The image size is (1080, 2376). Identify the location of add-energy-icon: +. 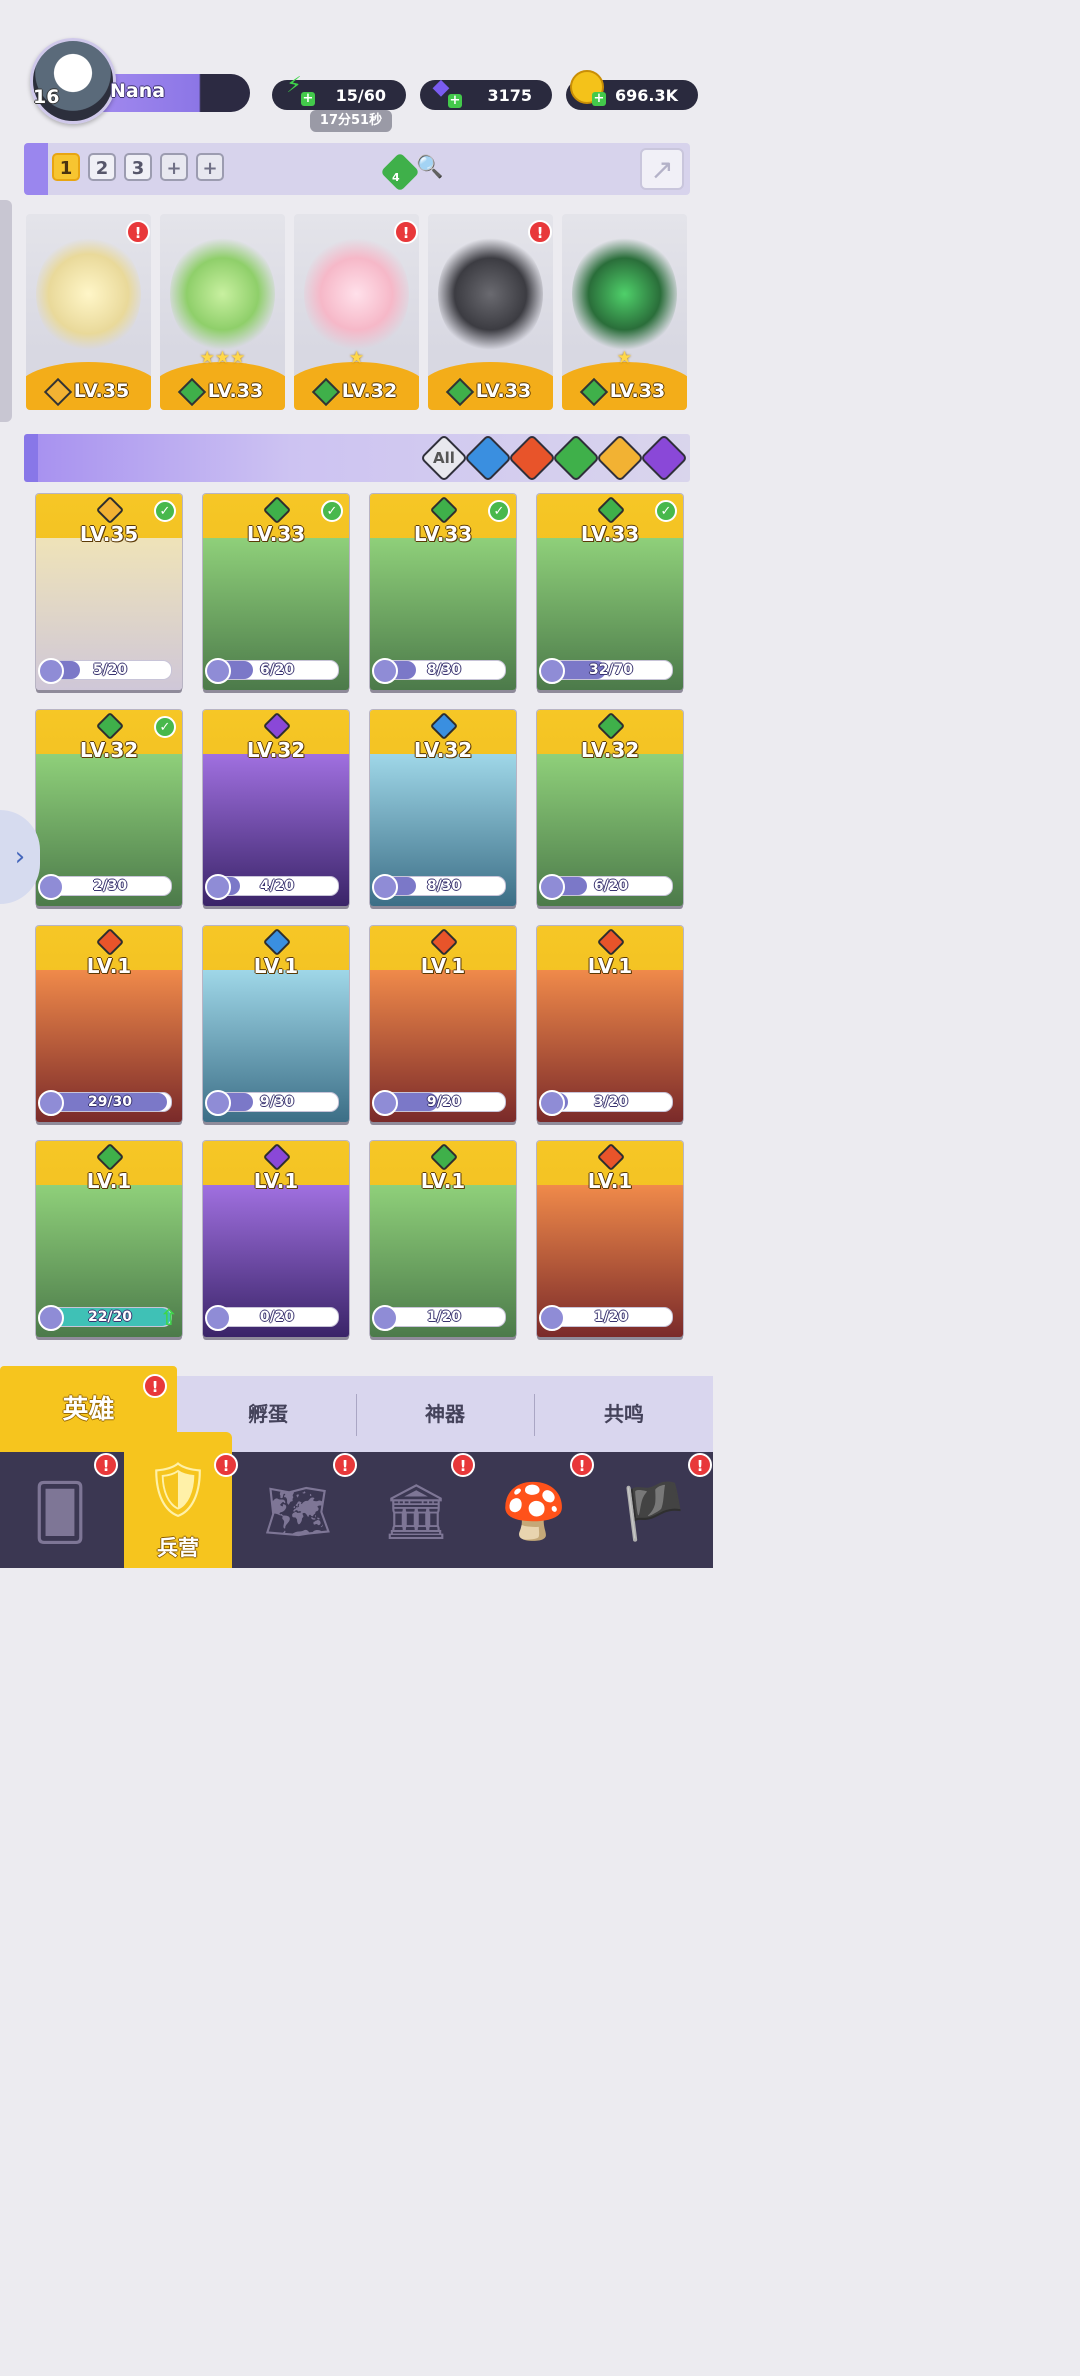
(308, 99).